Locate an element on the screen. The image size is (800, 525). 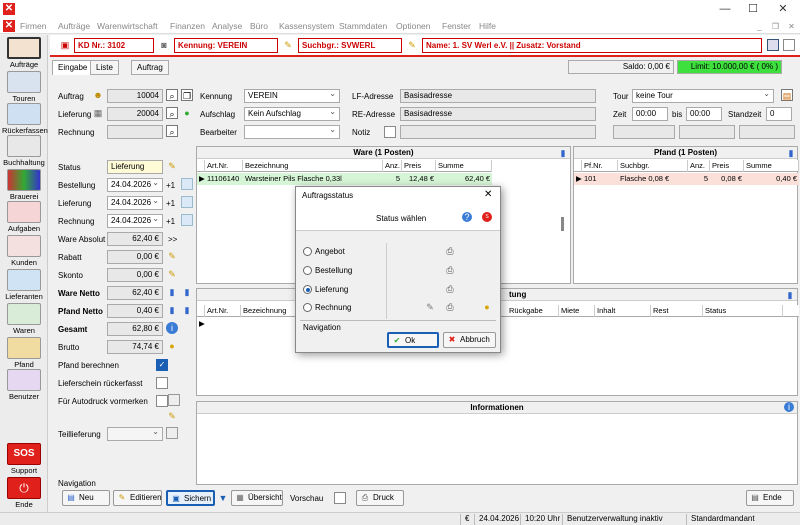
lieferung-date: 24.04.2026 is located at coordinates (135, 203).